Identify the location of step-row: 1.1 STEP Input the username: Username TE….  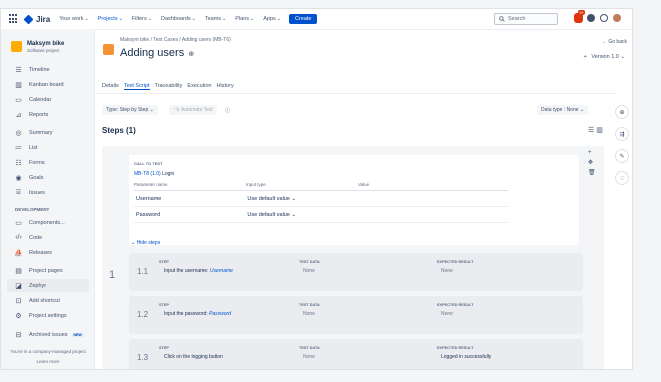
(356, 272).